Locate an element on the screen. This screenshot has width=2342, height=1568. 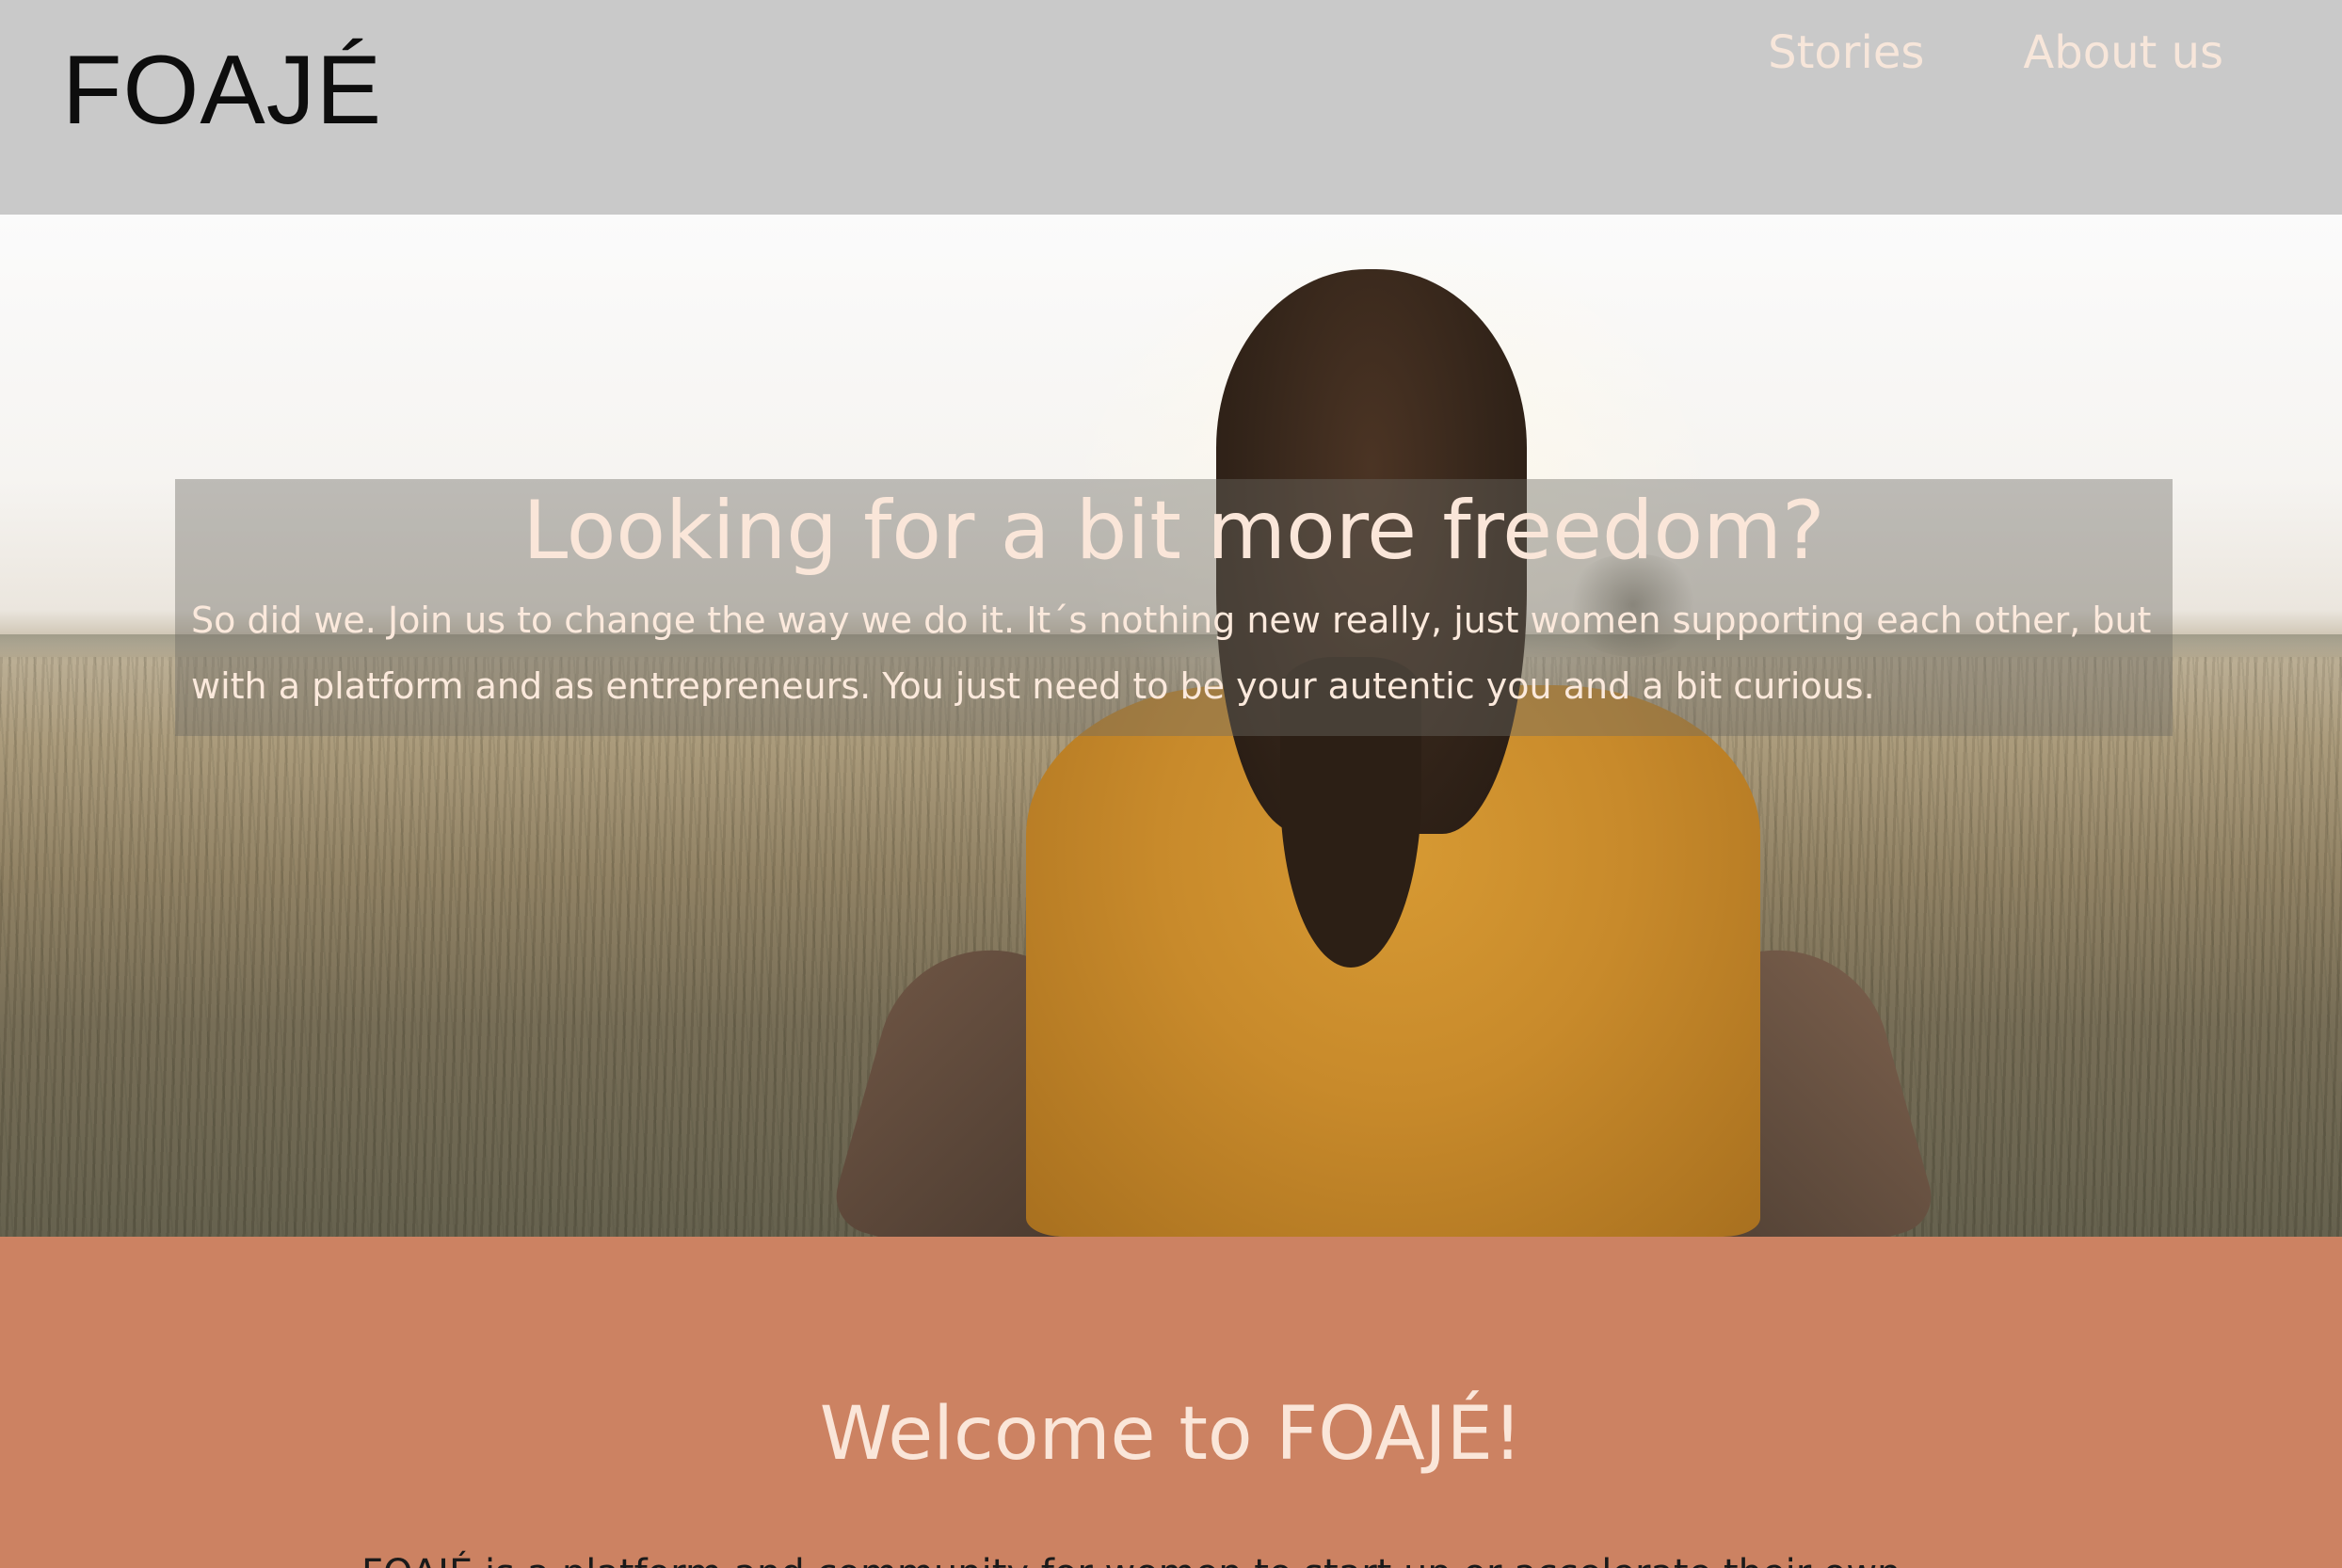
welcome-title: Welcome to FOAJÉ! is located at coordinates (1171, 1434).